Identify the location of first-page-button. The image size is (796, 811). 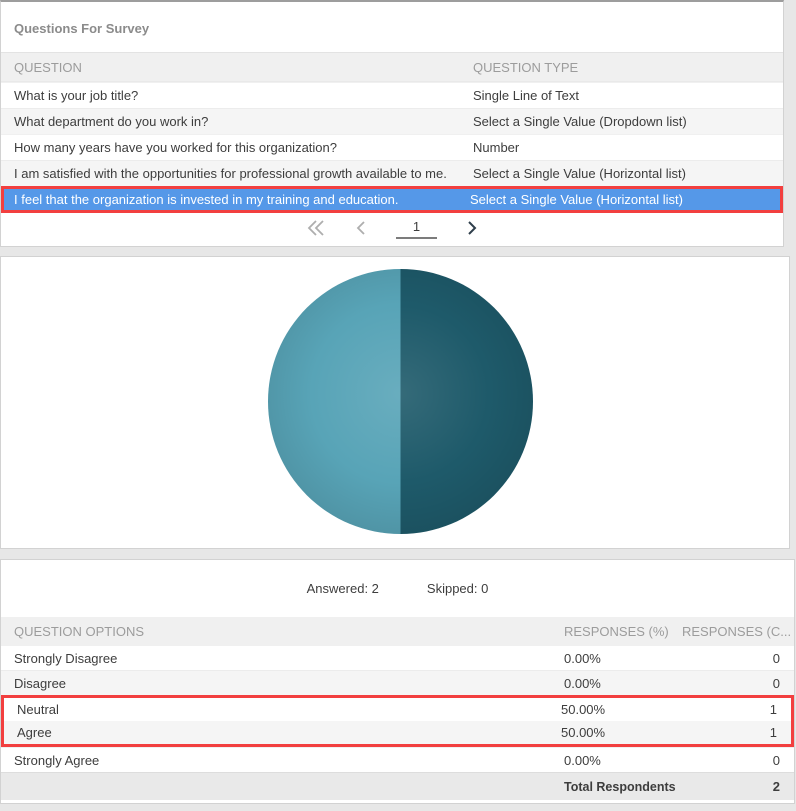
(316, 229).